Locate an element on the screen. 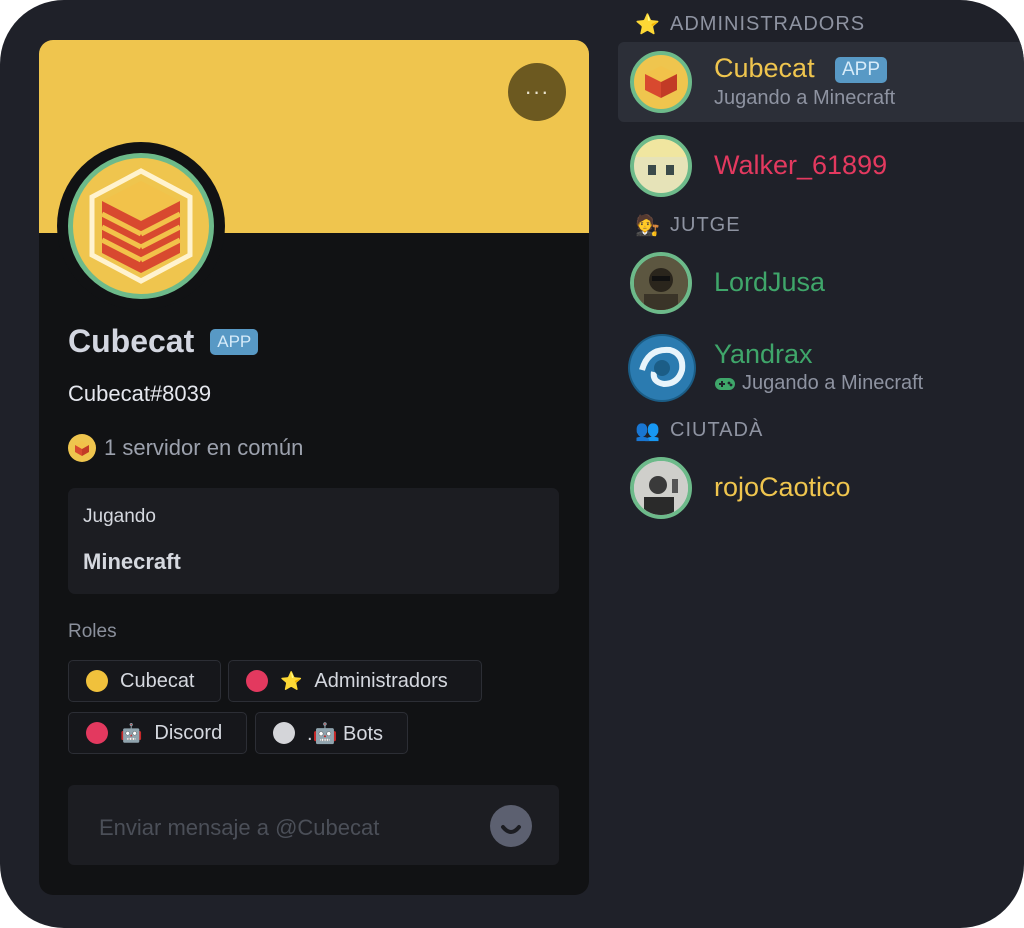  roles-heading: Roles is located at coordinates (92, 631).